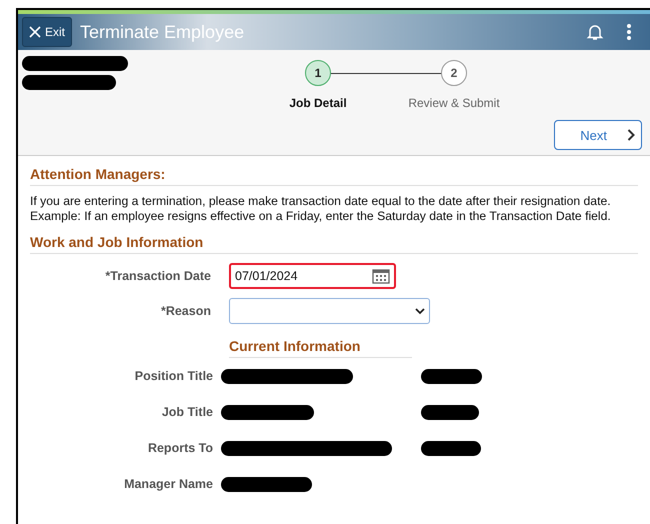 This screenshot has height=524, width=650. What do you see at coordinates (420, 311) in the screenshot?
I see `chevron-down-icon` at bounding box center [420, 311].